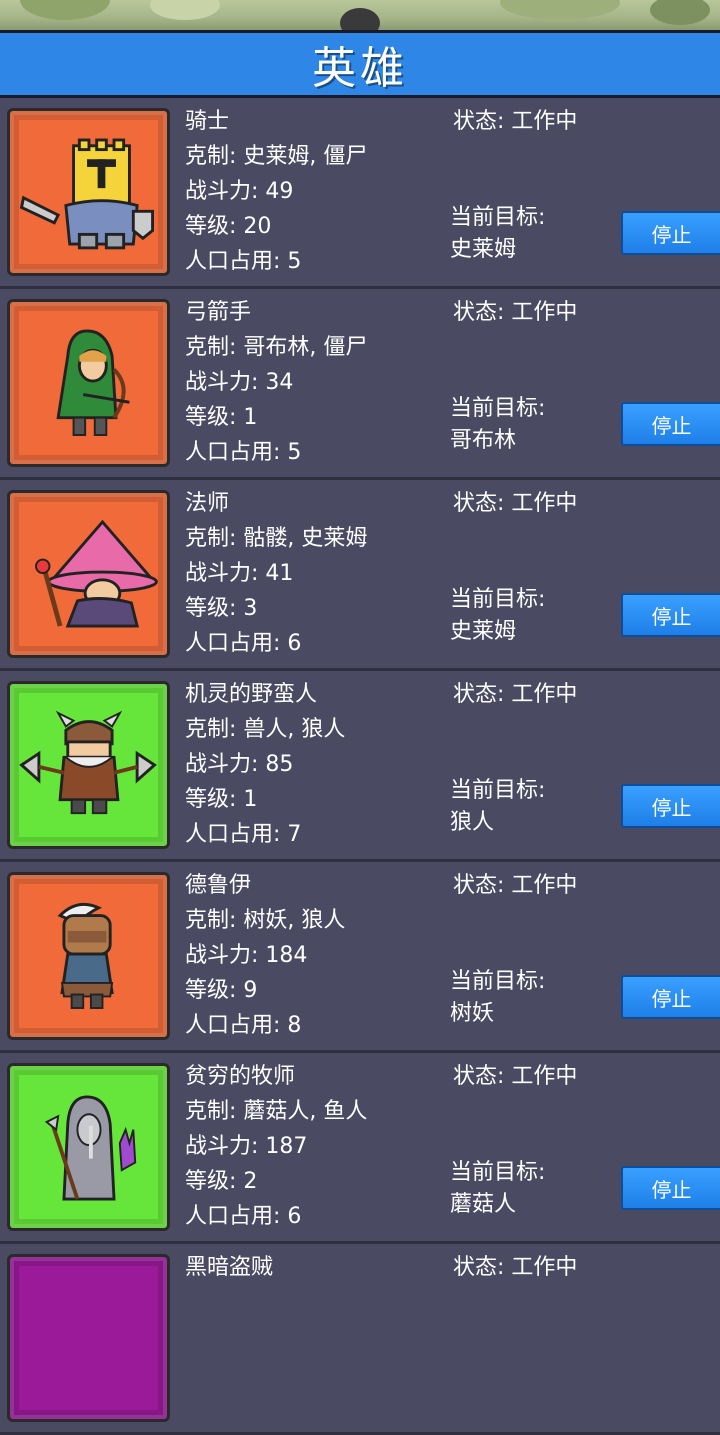  Describe the element at coordinates (472, 1013) in the screenshot. I see `current-target-value: 树妖` at that location.